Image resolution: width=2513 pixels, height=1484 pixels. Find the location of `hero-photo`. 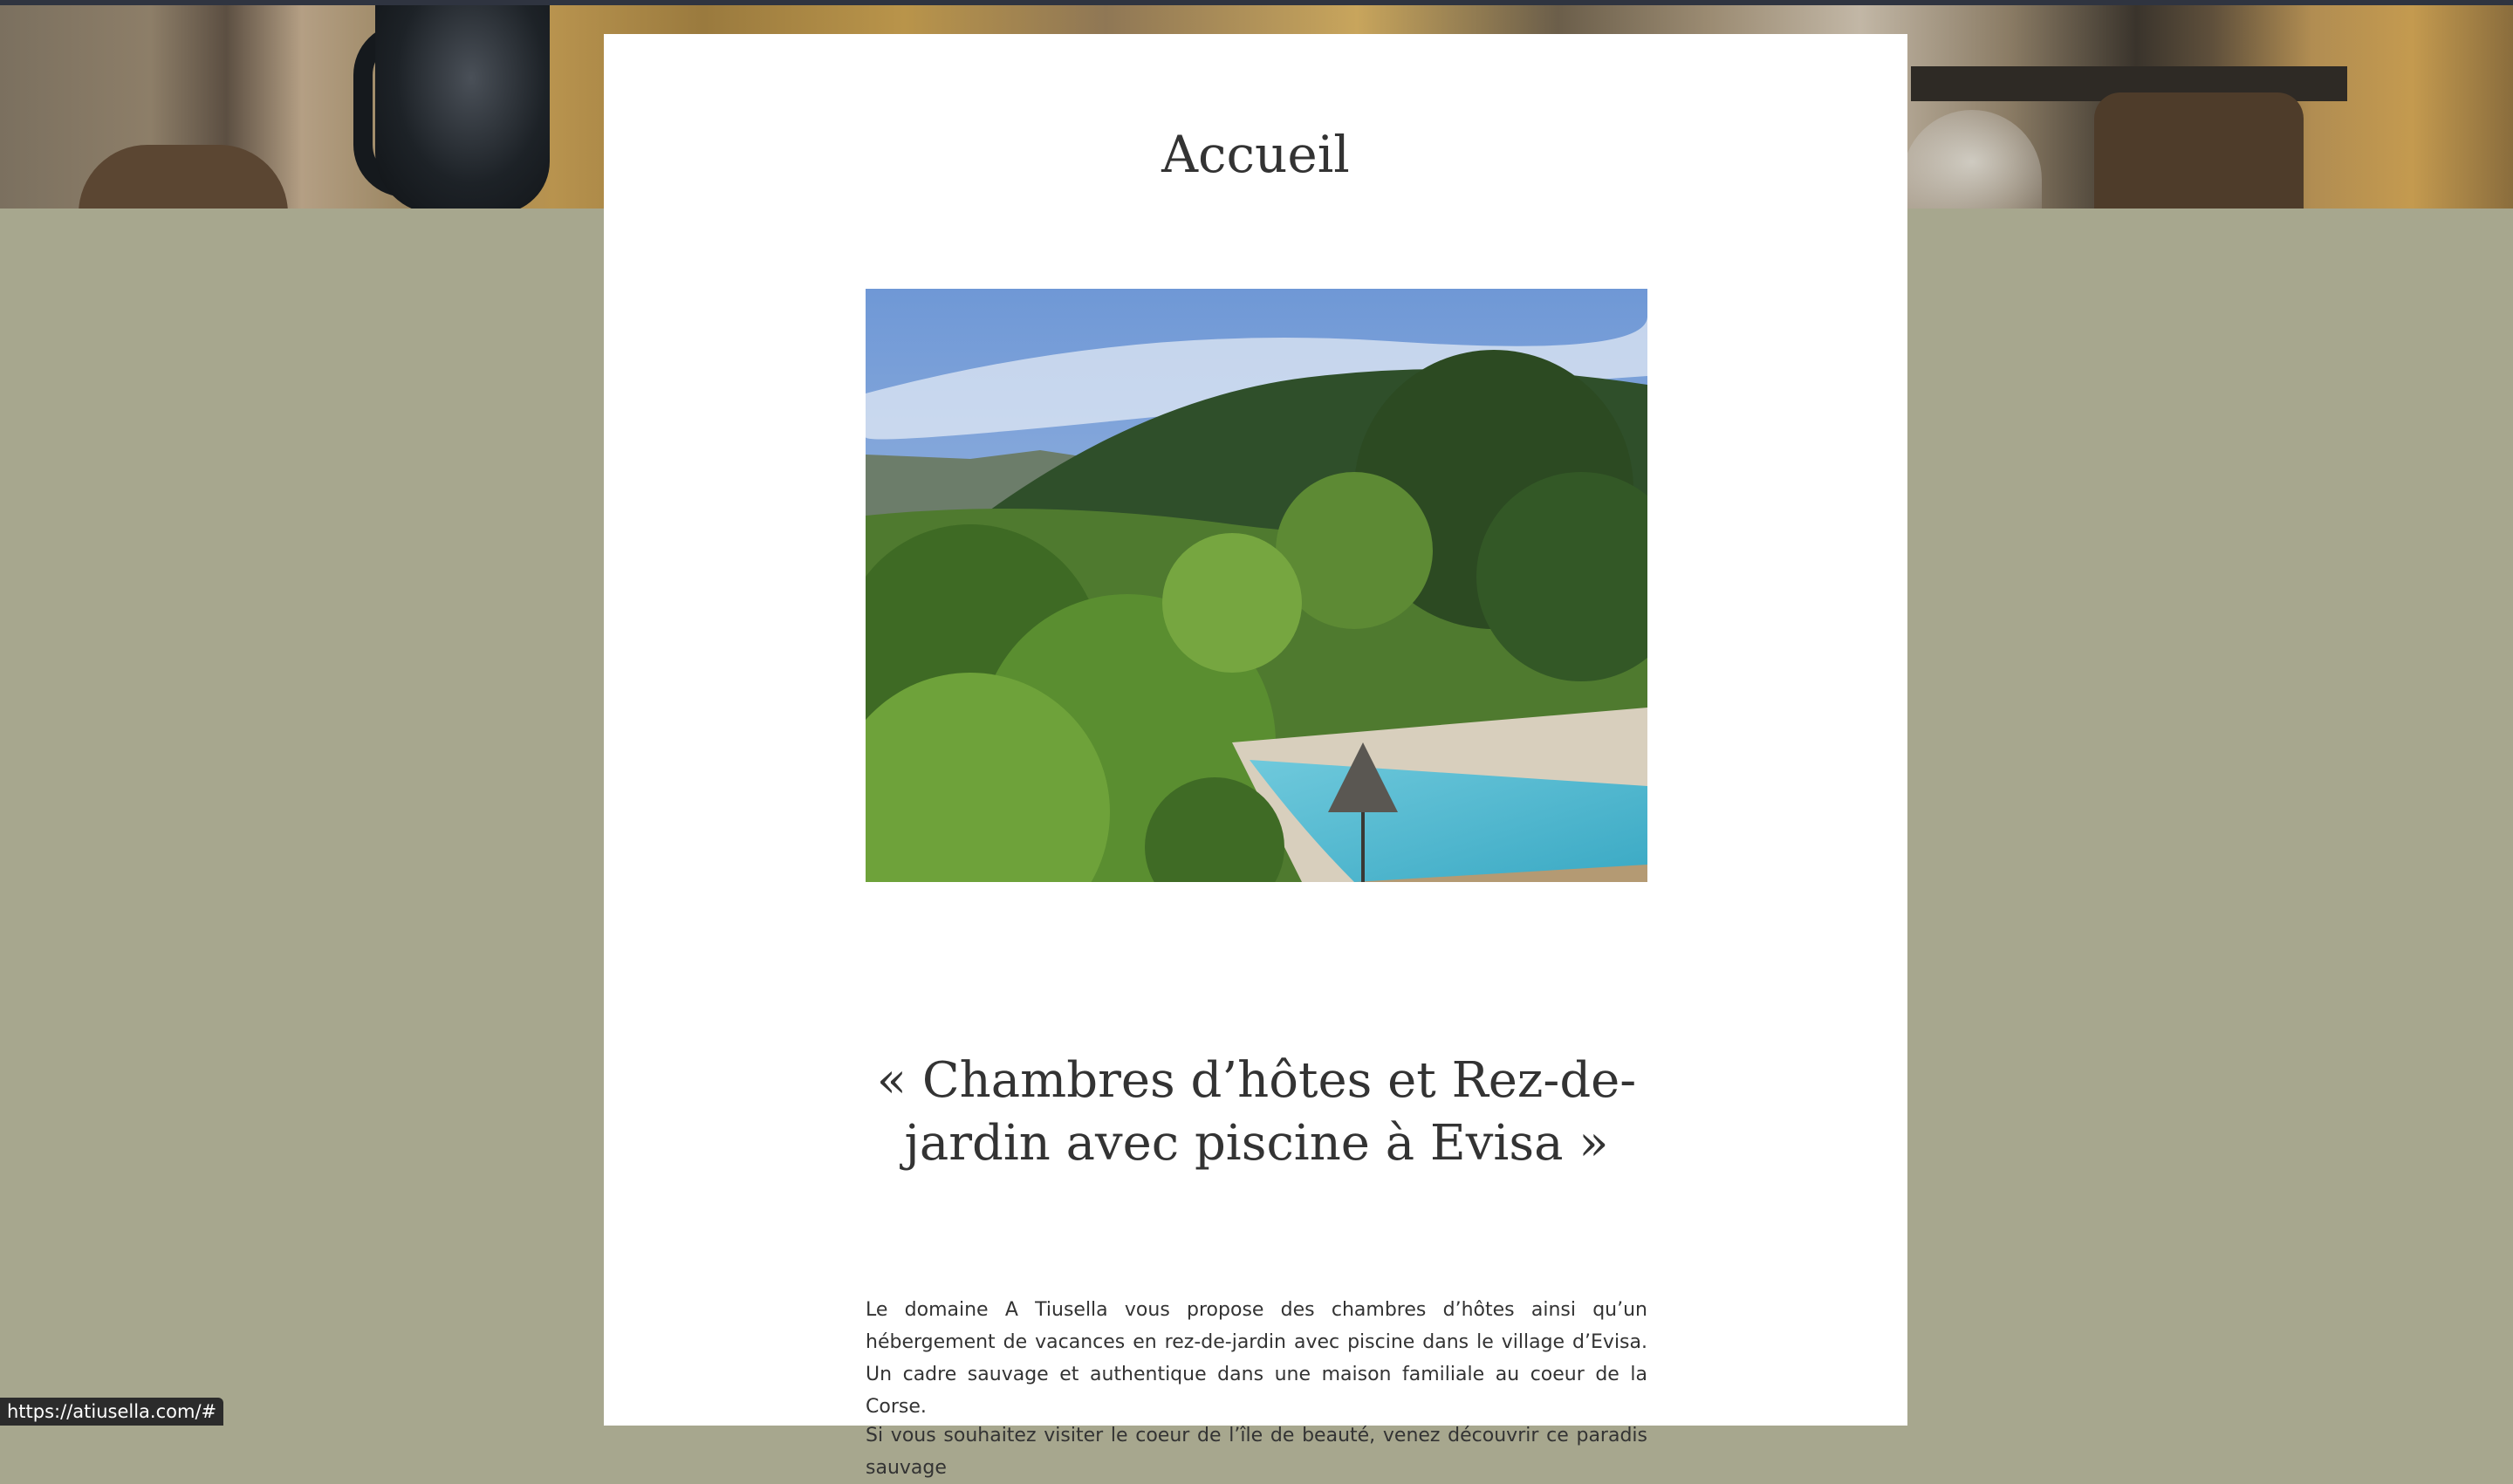

hero-photo is located at coordinates (1256, 585).